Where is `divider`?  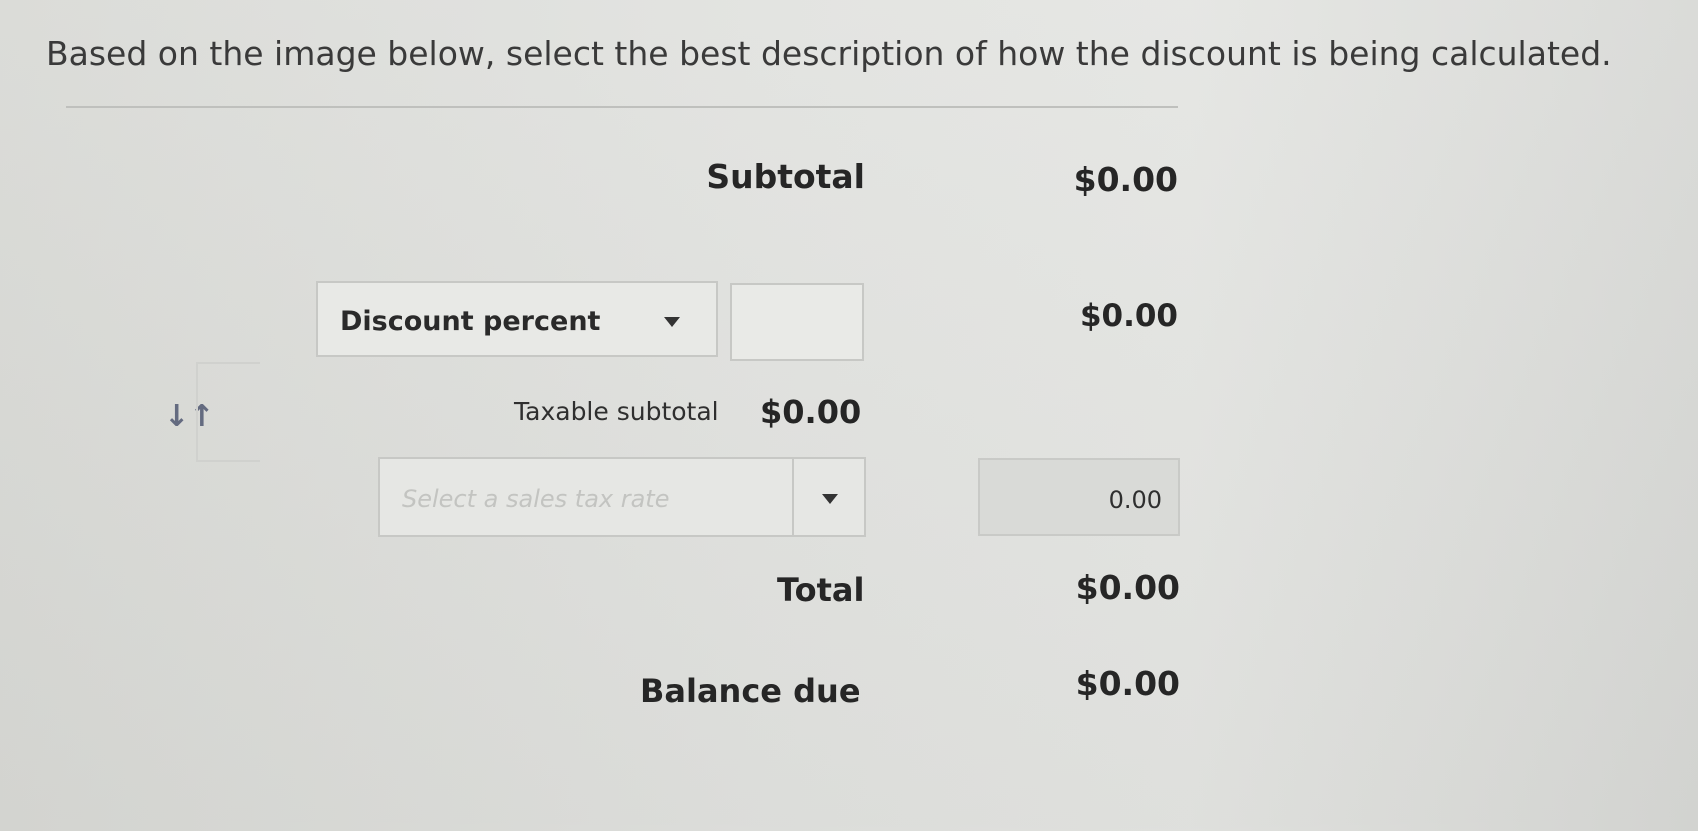 divider is located at coordinates (622, 107).